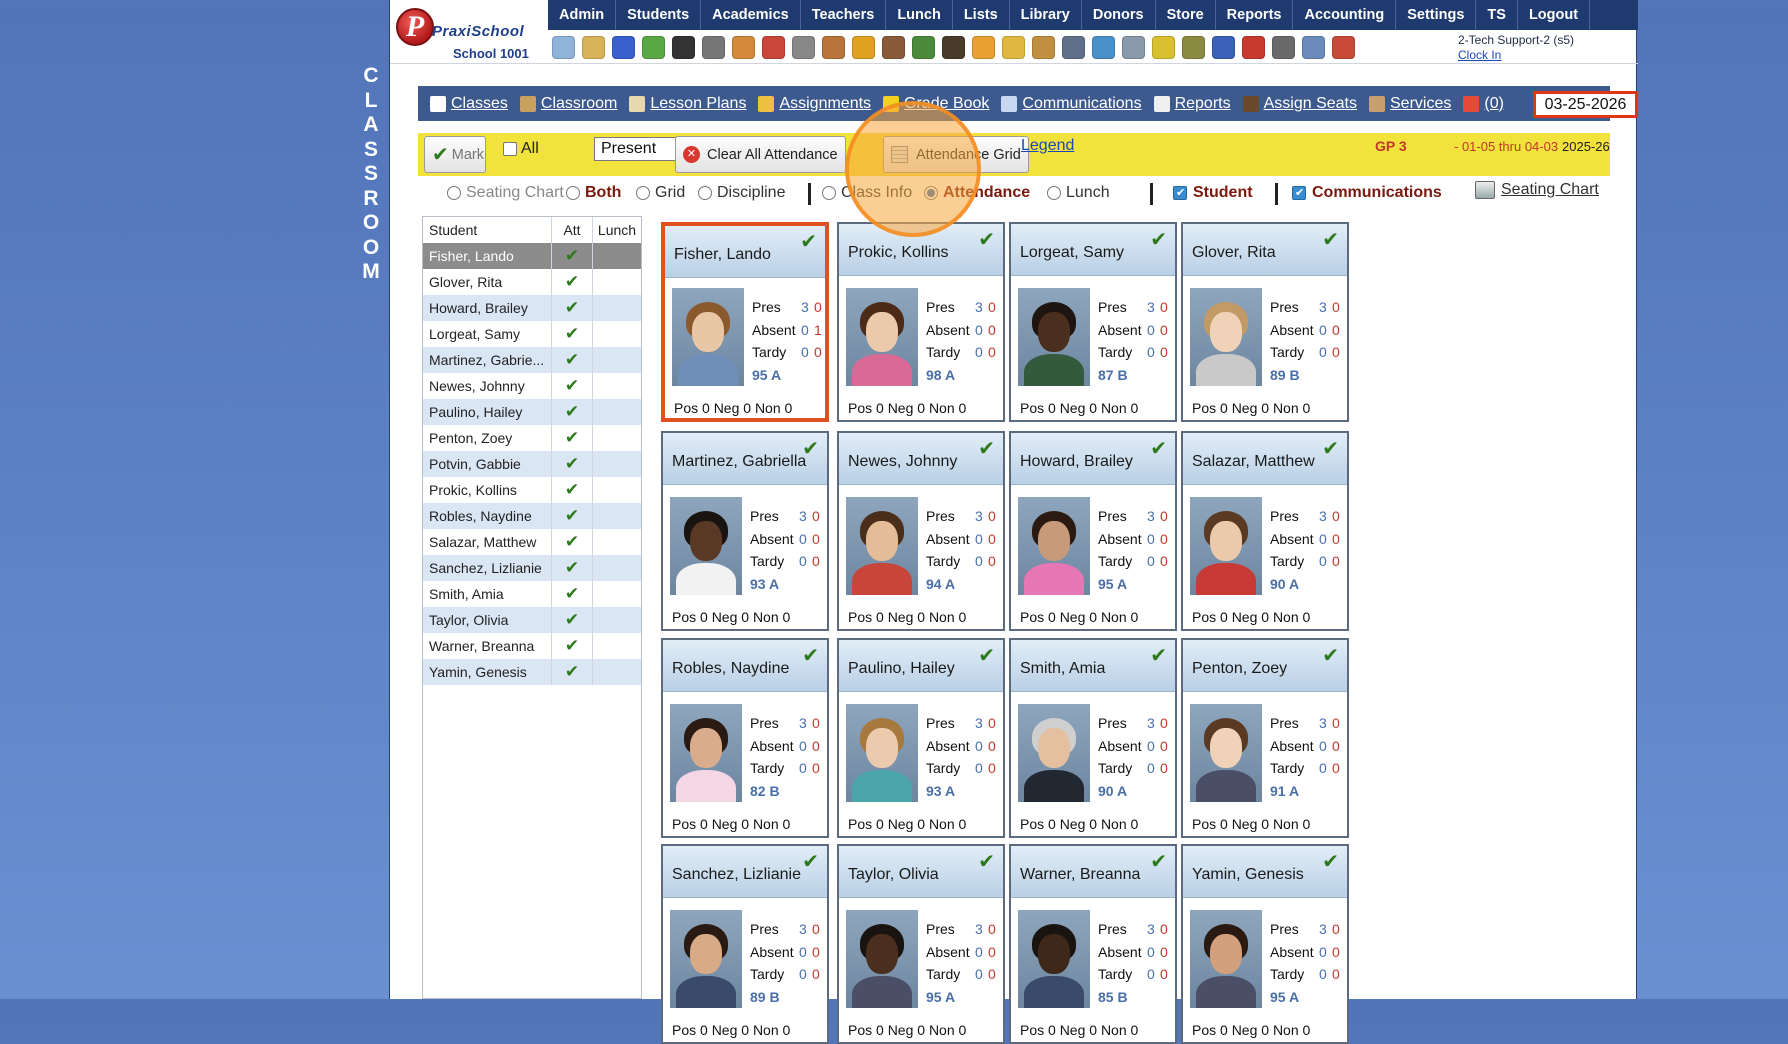 The width and height of the screenshot is (1788, 1044). Describe the element at coordinates (1047, 146) in the screenshot. I see `legend-link: Legend` at that location.